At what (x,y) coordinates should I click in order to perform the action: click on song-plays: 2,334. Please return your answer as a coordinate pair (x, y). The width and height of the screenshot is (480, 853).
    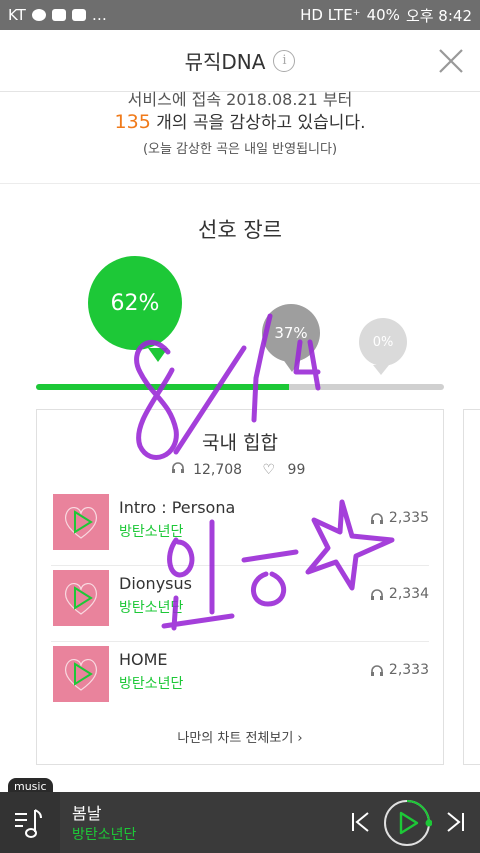
    Looking at the image, I should click on (399, 594).